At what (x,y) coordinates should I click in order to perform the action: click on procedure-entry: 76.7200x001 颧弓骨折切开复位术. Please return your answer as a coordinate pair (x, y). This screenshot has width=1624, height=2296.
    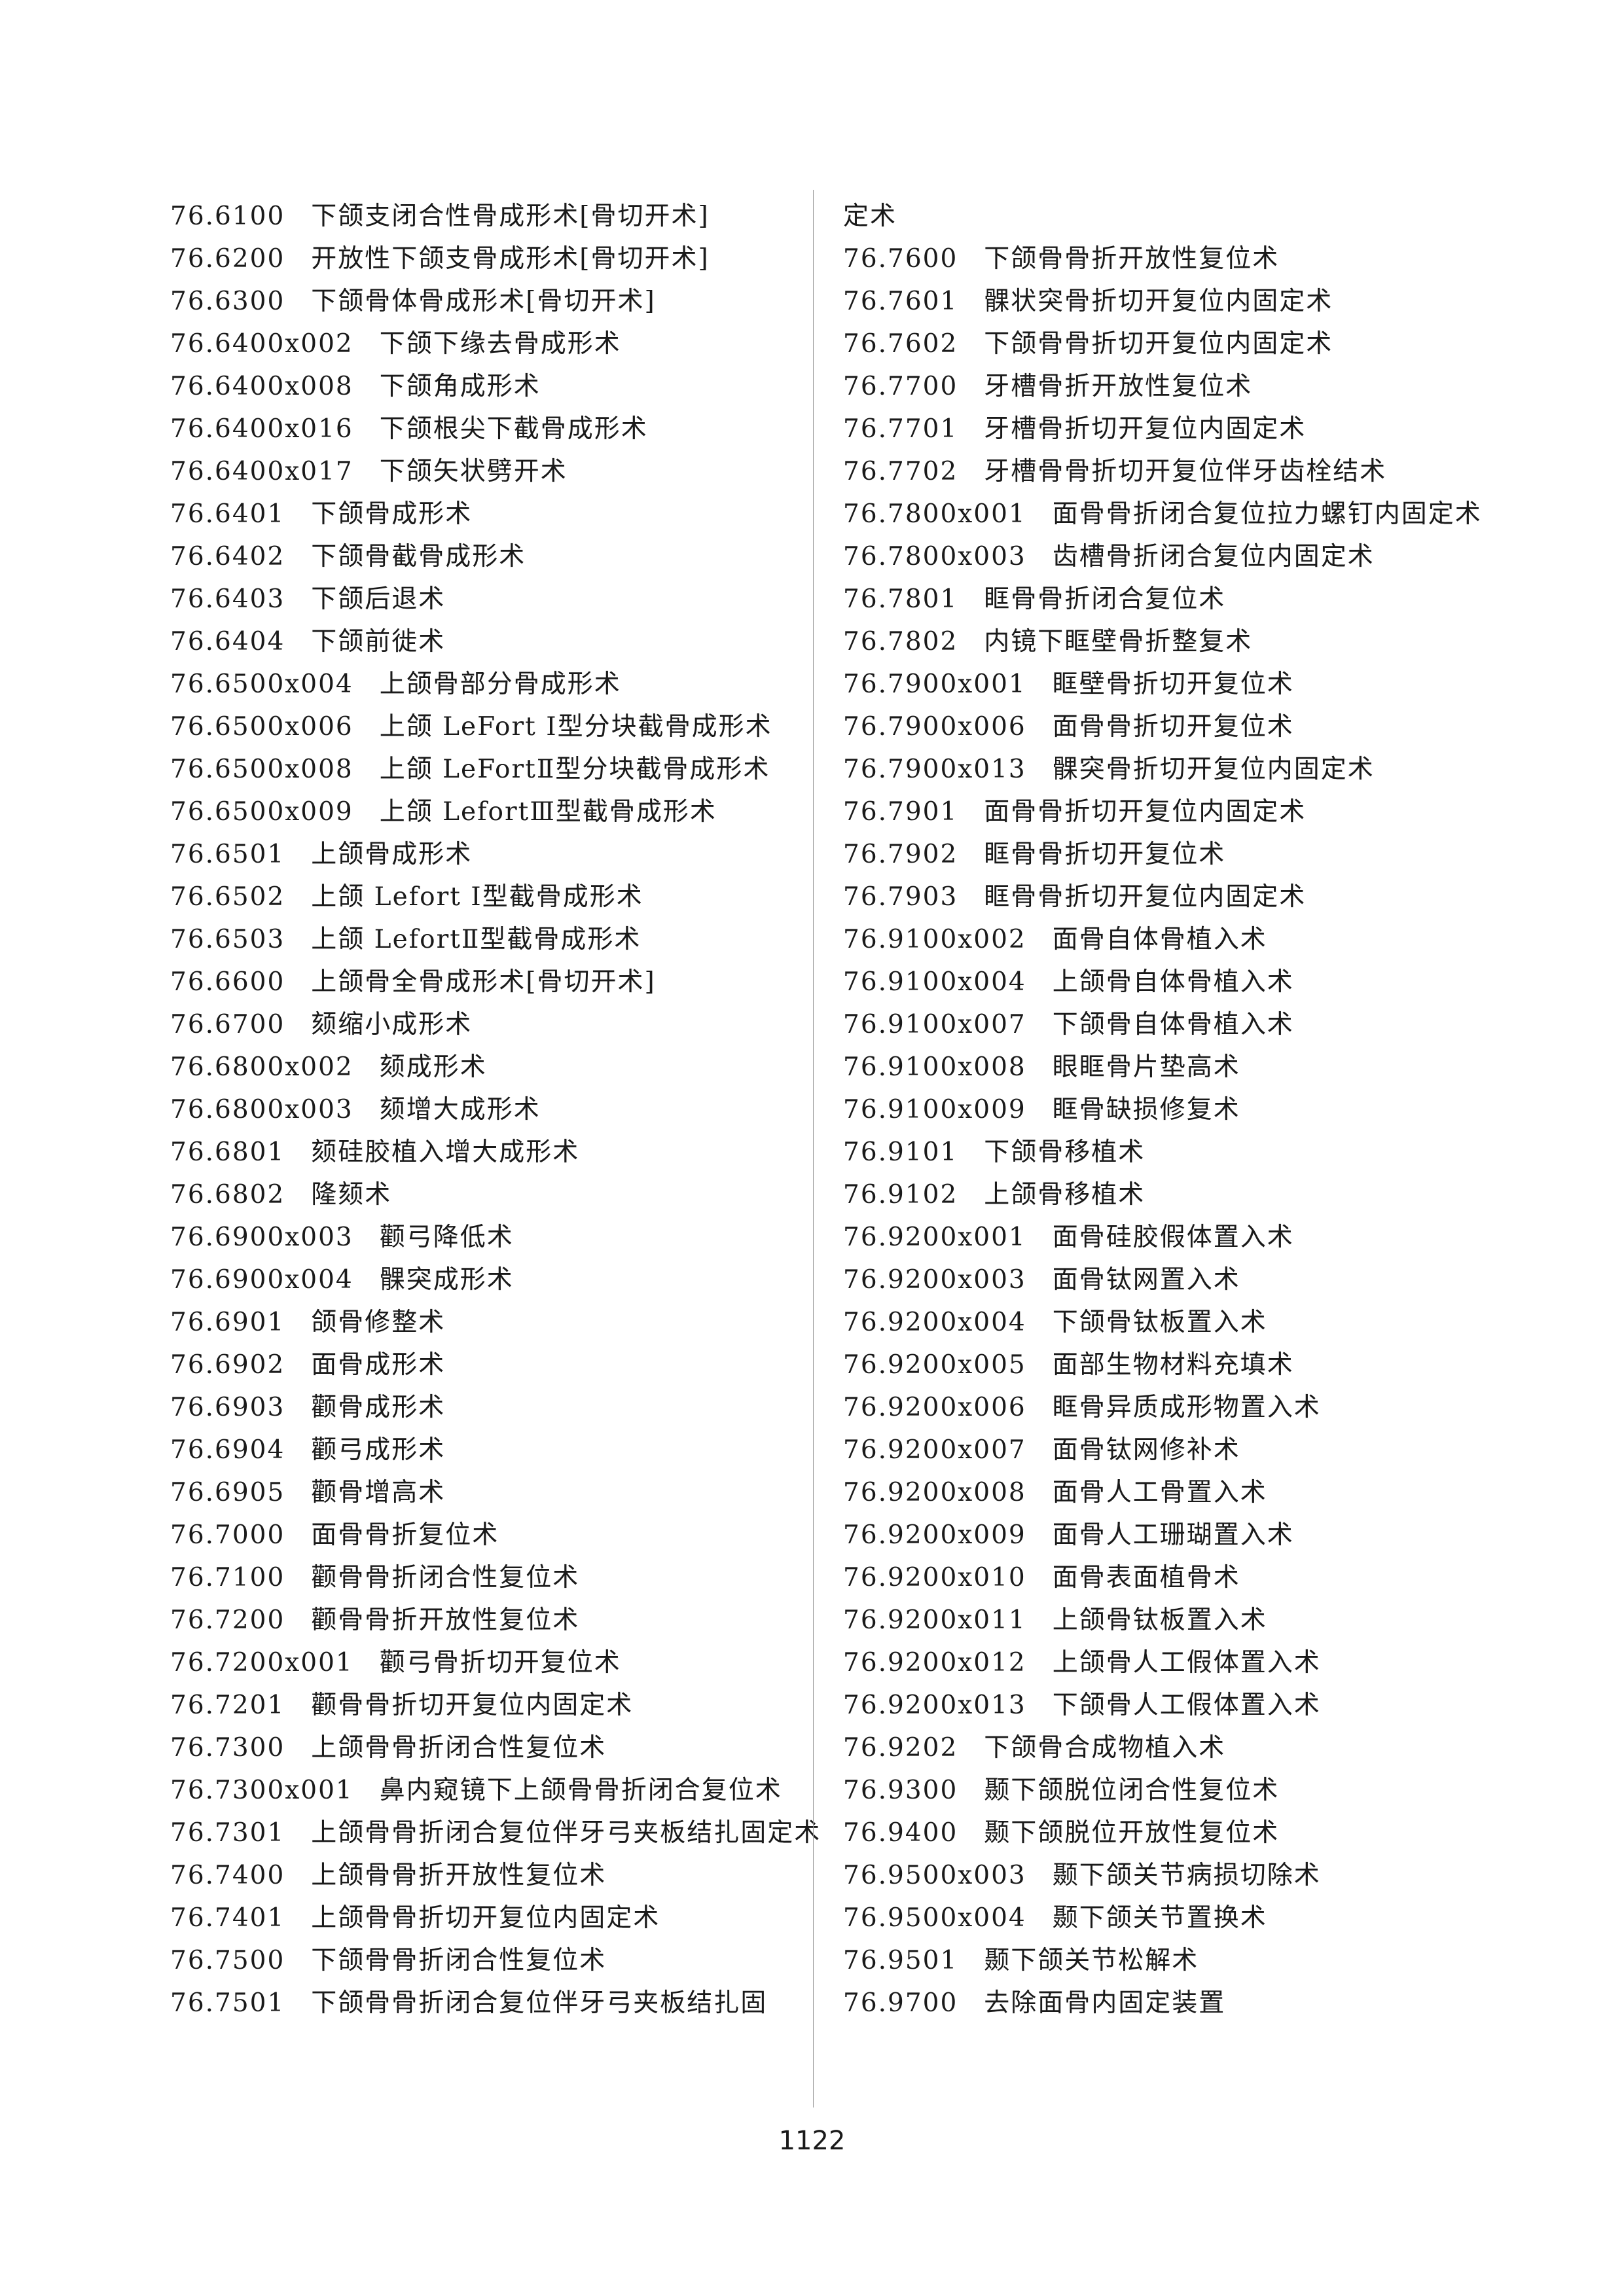
    Looking at the image, I should click on (498, 1662).